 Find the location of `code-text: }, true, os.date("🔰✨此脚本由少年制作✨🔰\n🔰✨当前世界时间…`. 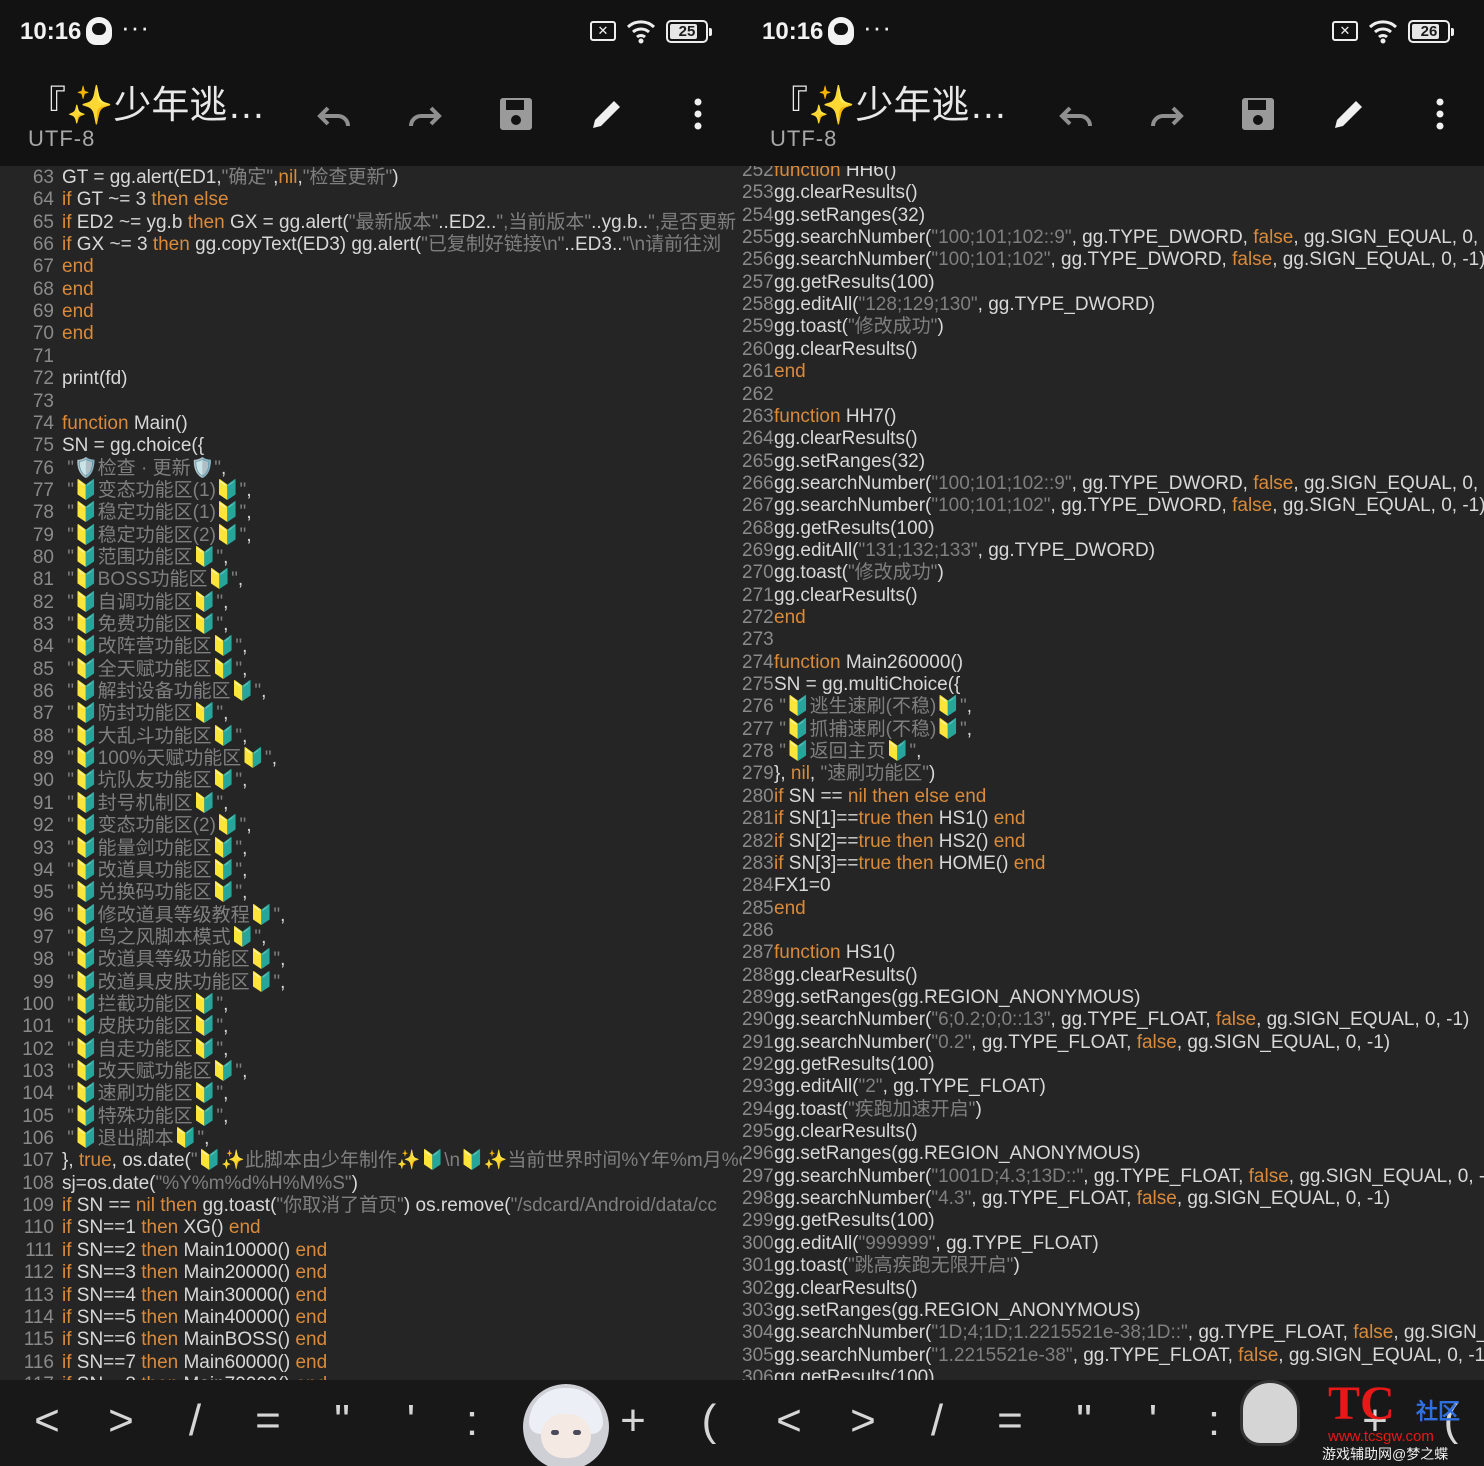

code-text: }, true, os.date("🔰✨此脚本由少年制作✨🔰\n🔰✨当前世界时间… is located at coordinates (402, 1161).